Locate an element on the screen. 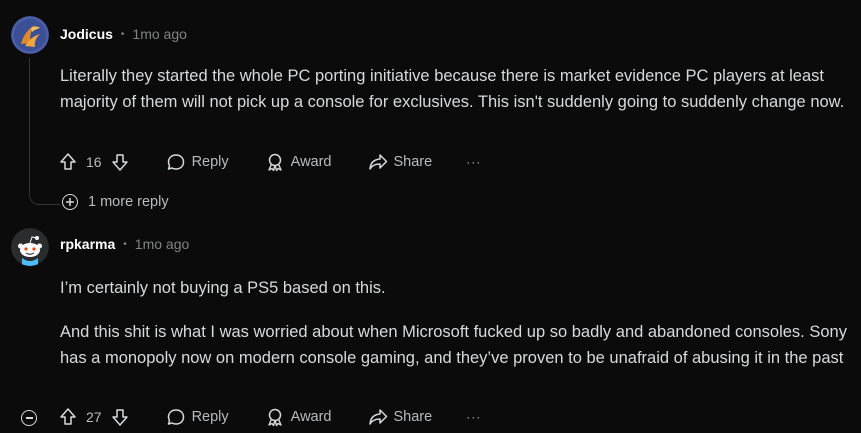  thread-elbow is located at coordinates (44, 195).